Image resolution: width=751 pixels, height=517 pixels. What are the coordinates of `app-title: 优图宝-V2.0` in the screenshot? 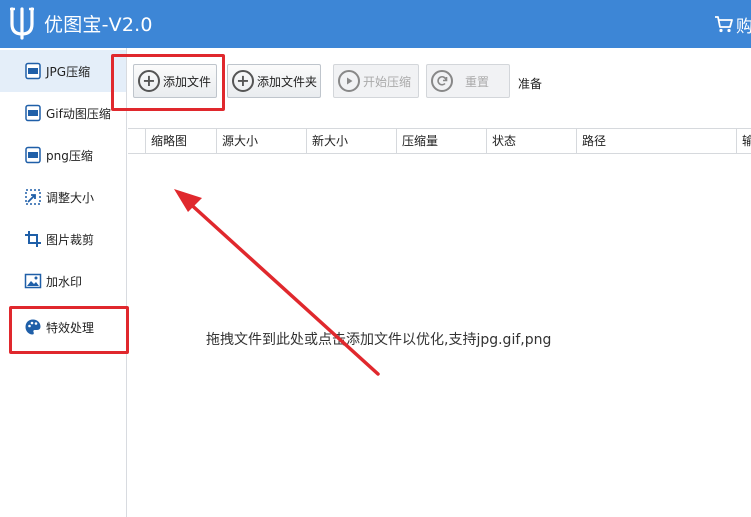 It's located at (98, 25).